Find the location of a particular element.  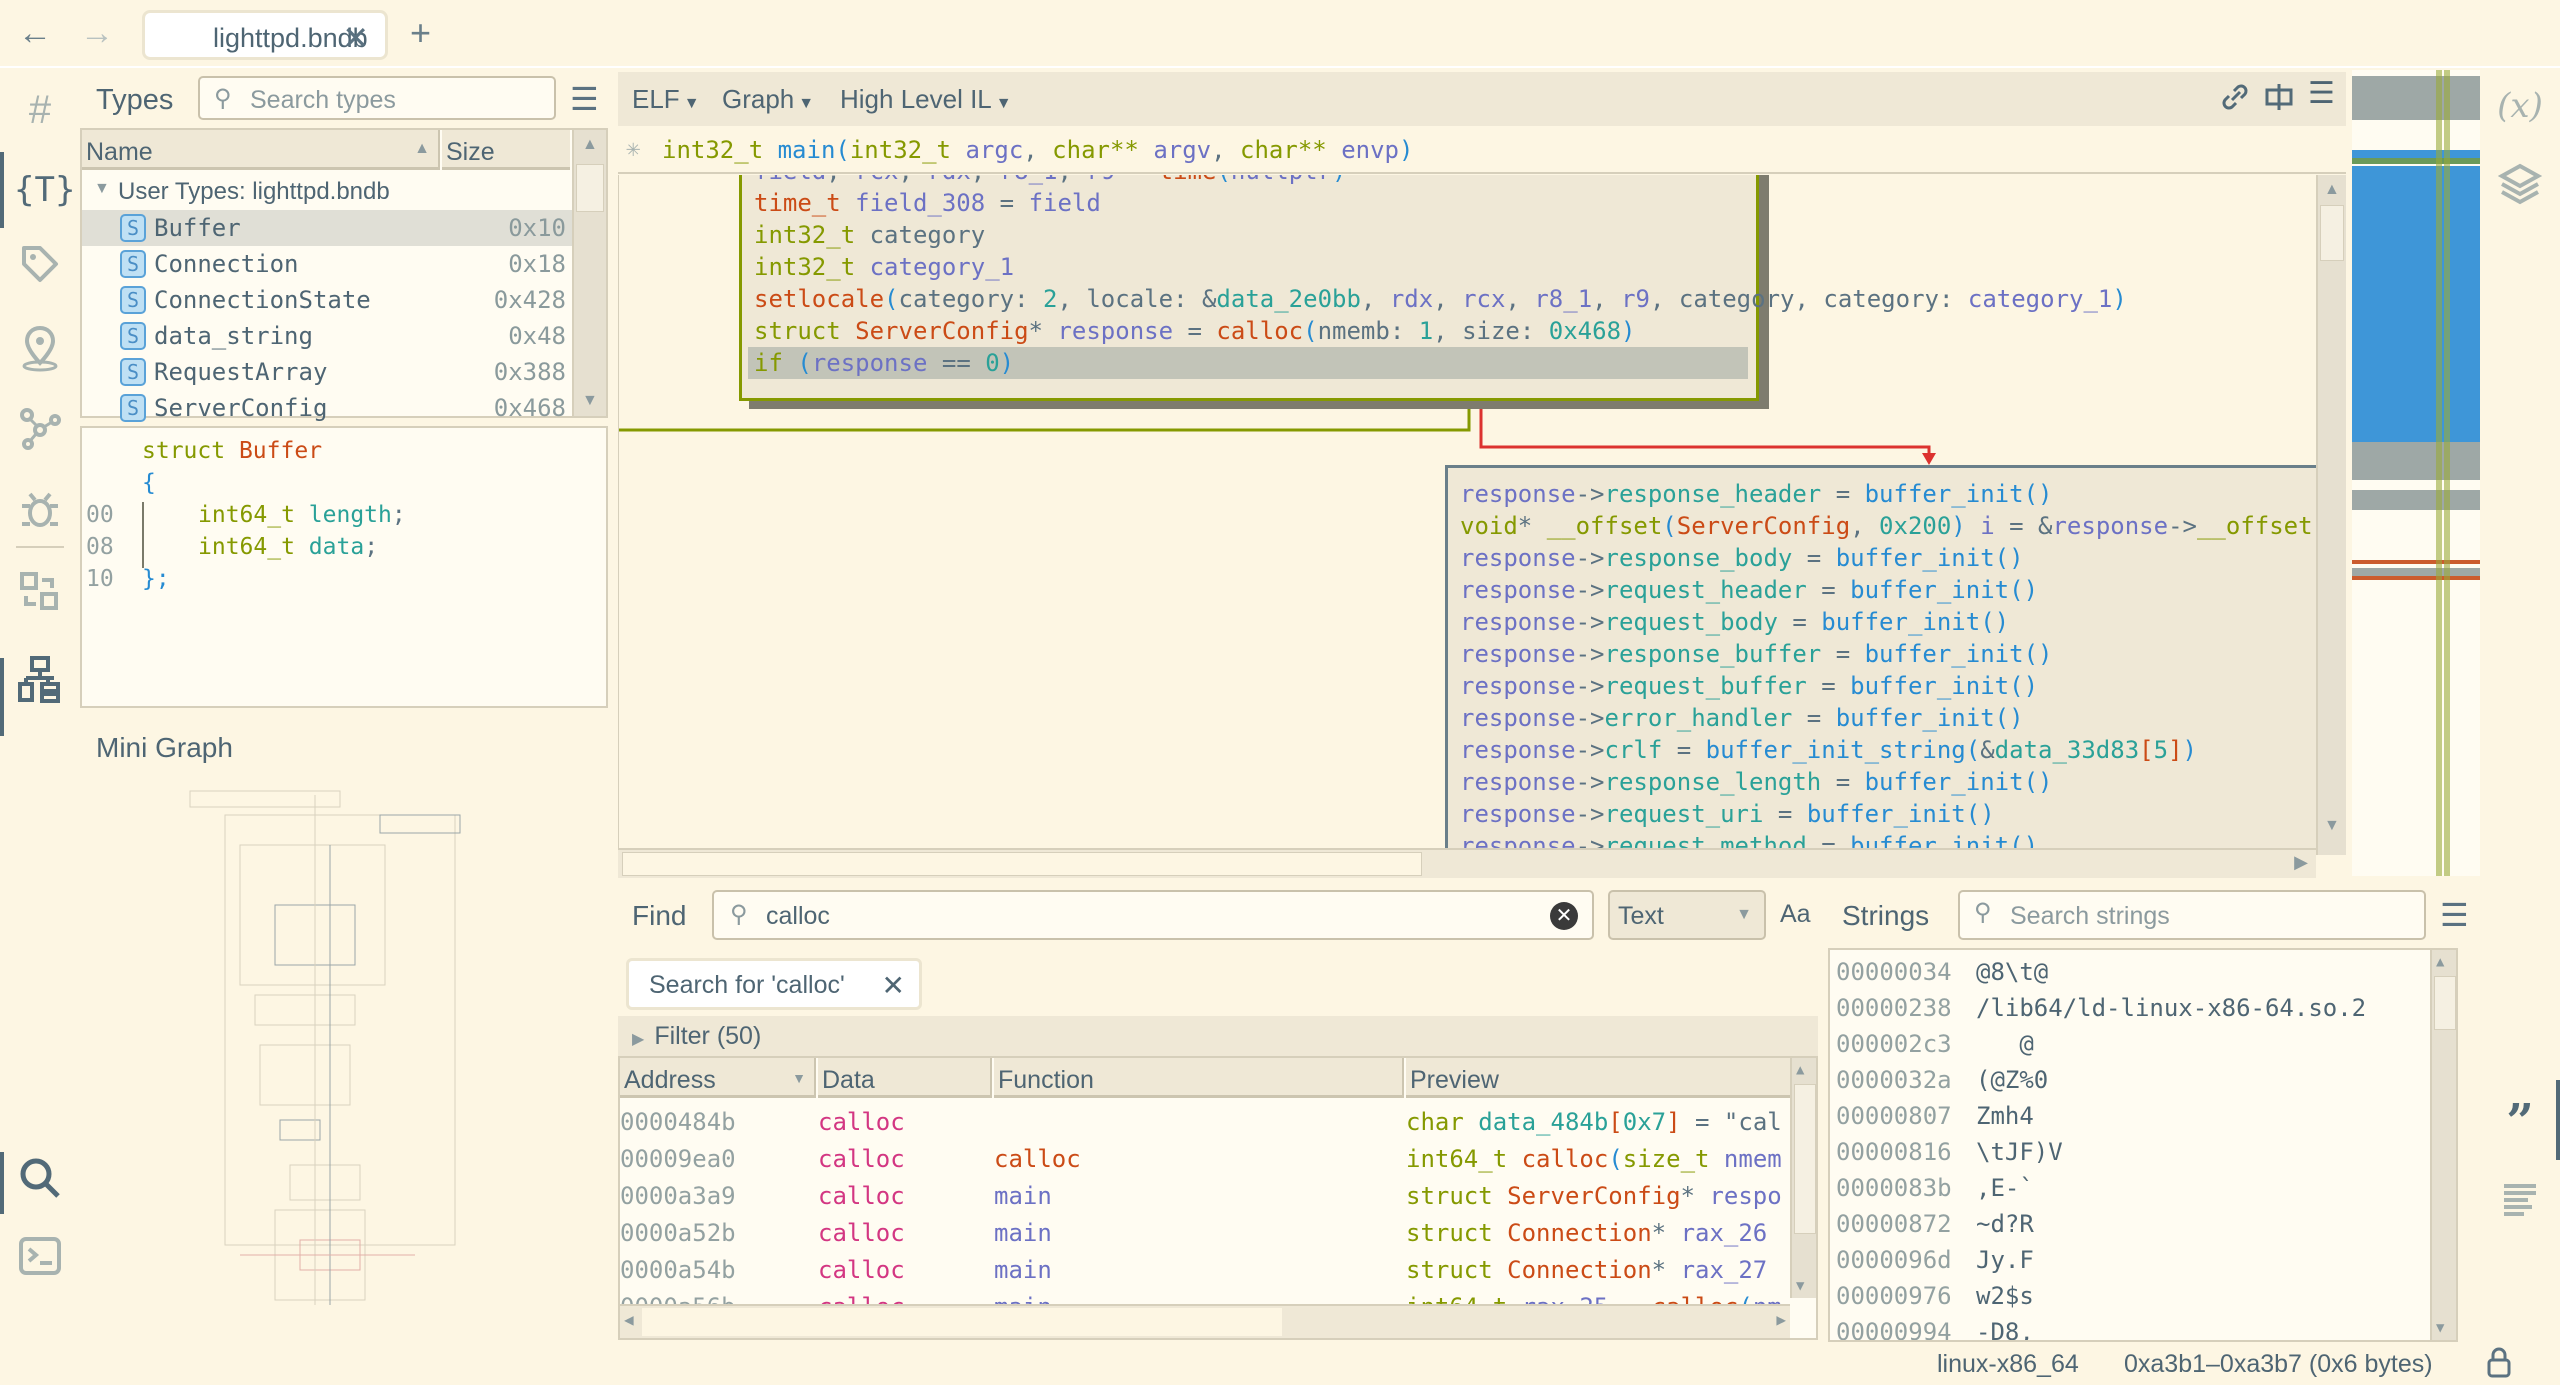

strings-scrollbar: ▲ ▼ is located at coordinates (2443, 1145).